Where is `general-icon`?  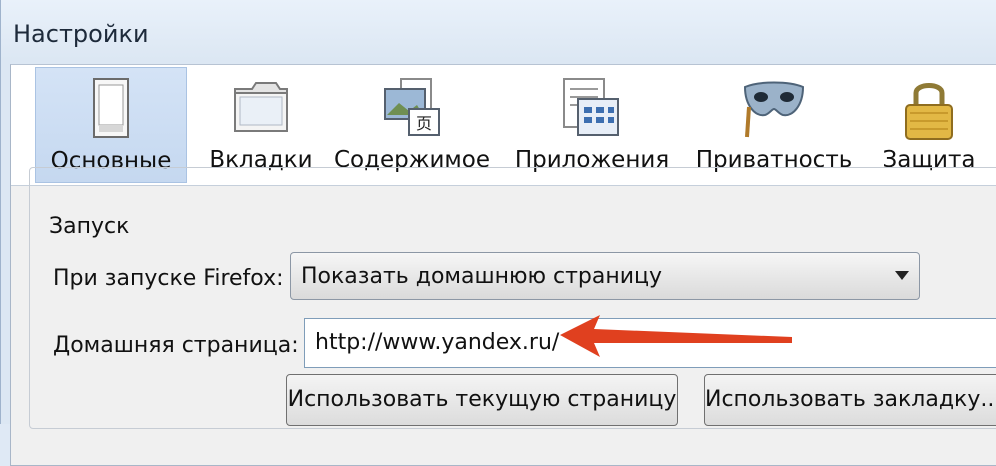 general-icon is located at coordinates (111, 110).